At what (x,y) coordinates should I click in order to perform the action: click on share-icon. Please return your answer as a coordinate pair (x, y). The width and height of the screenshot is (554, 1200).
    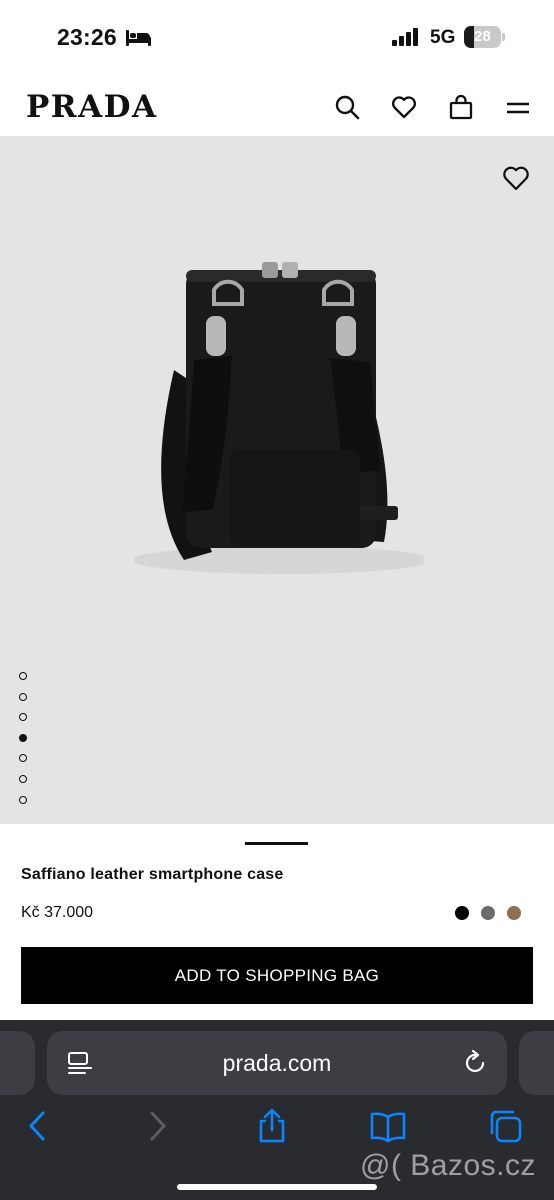
    Looking at the image, I should click on (272, 1126).